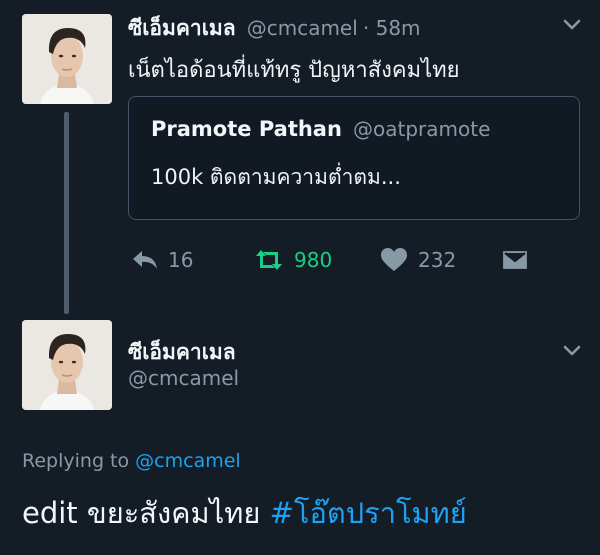 The width and height of the screenshot is (600, 555). What do you see at coordinates (141, 513) in the screenshot?
I see `reply-text: edit ขยะสังคมไทย` at bounding box center [141, 513].